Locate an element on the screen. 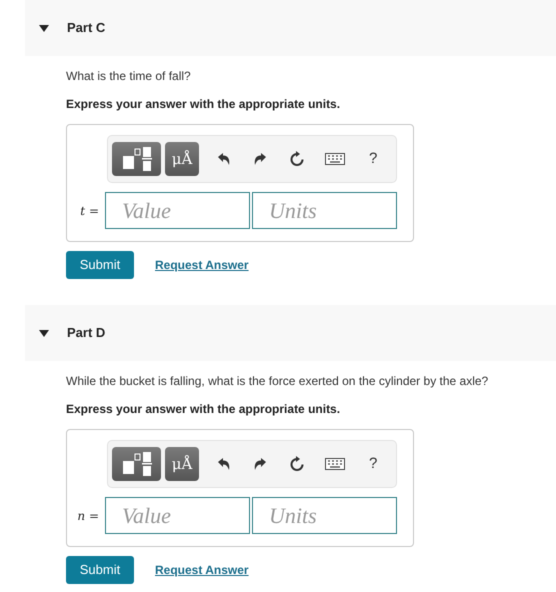  variable-label: n = is located at coordinates (88, 516).